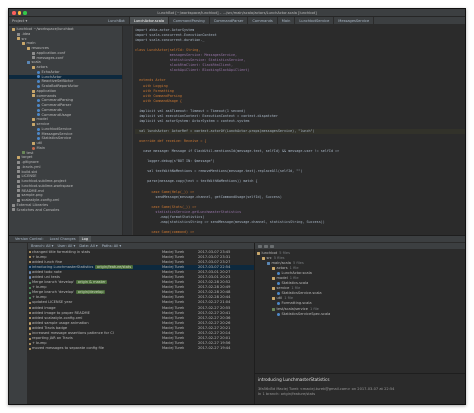 The width and height of the screenshot is (474, 413). Describe the element at coordinates (361, 314) in the screenshot. I see `changed-file-item: StatisticsServiceSpec.scala` at that location.